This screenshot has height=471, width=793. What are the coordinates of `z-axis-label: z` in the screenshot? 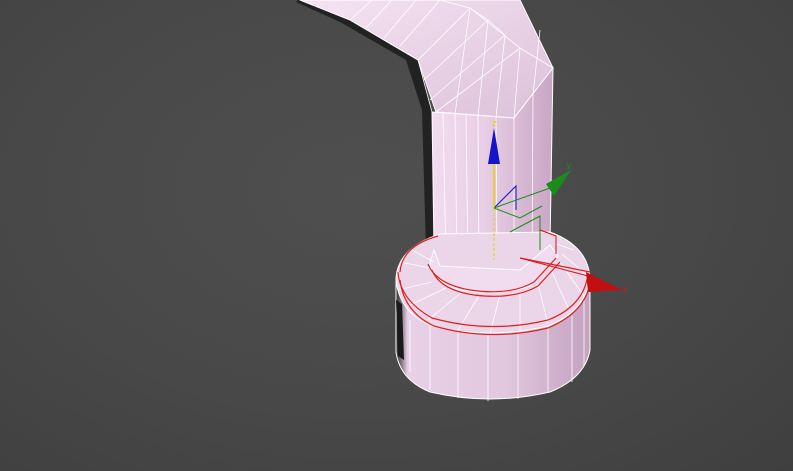 It's located at (494, 124).